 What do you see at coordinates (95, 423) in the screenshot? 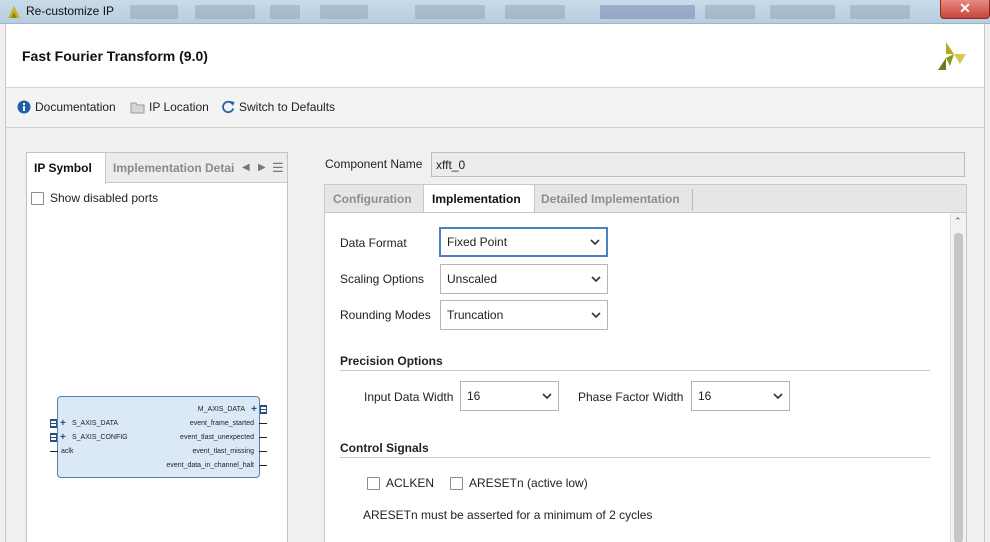
I see `port-s-axis-data: S_AXIS_DATA` at bounding box center [95, 423].